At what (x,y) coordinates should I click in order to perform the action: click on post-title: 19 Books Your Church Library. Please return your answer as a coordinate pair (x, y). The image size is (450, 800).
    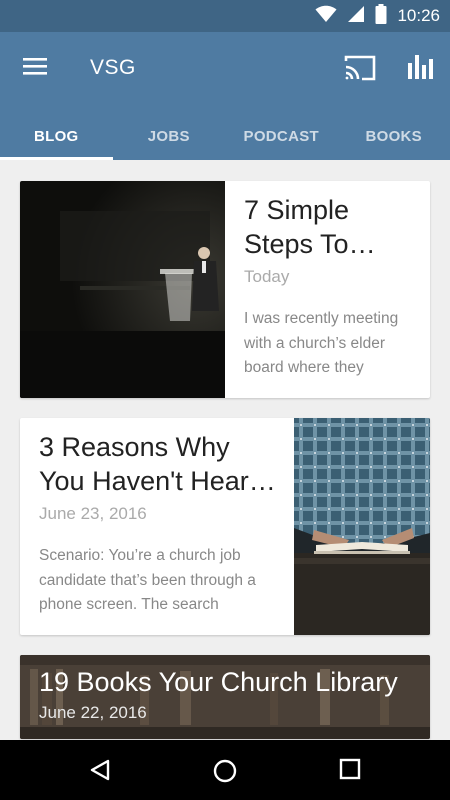
    Looking at the image, I should click on (218, 682).